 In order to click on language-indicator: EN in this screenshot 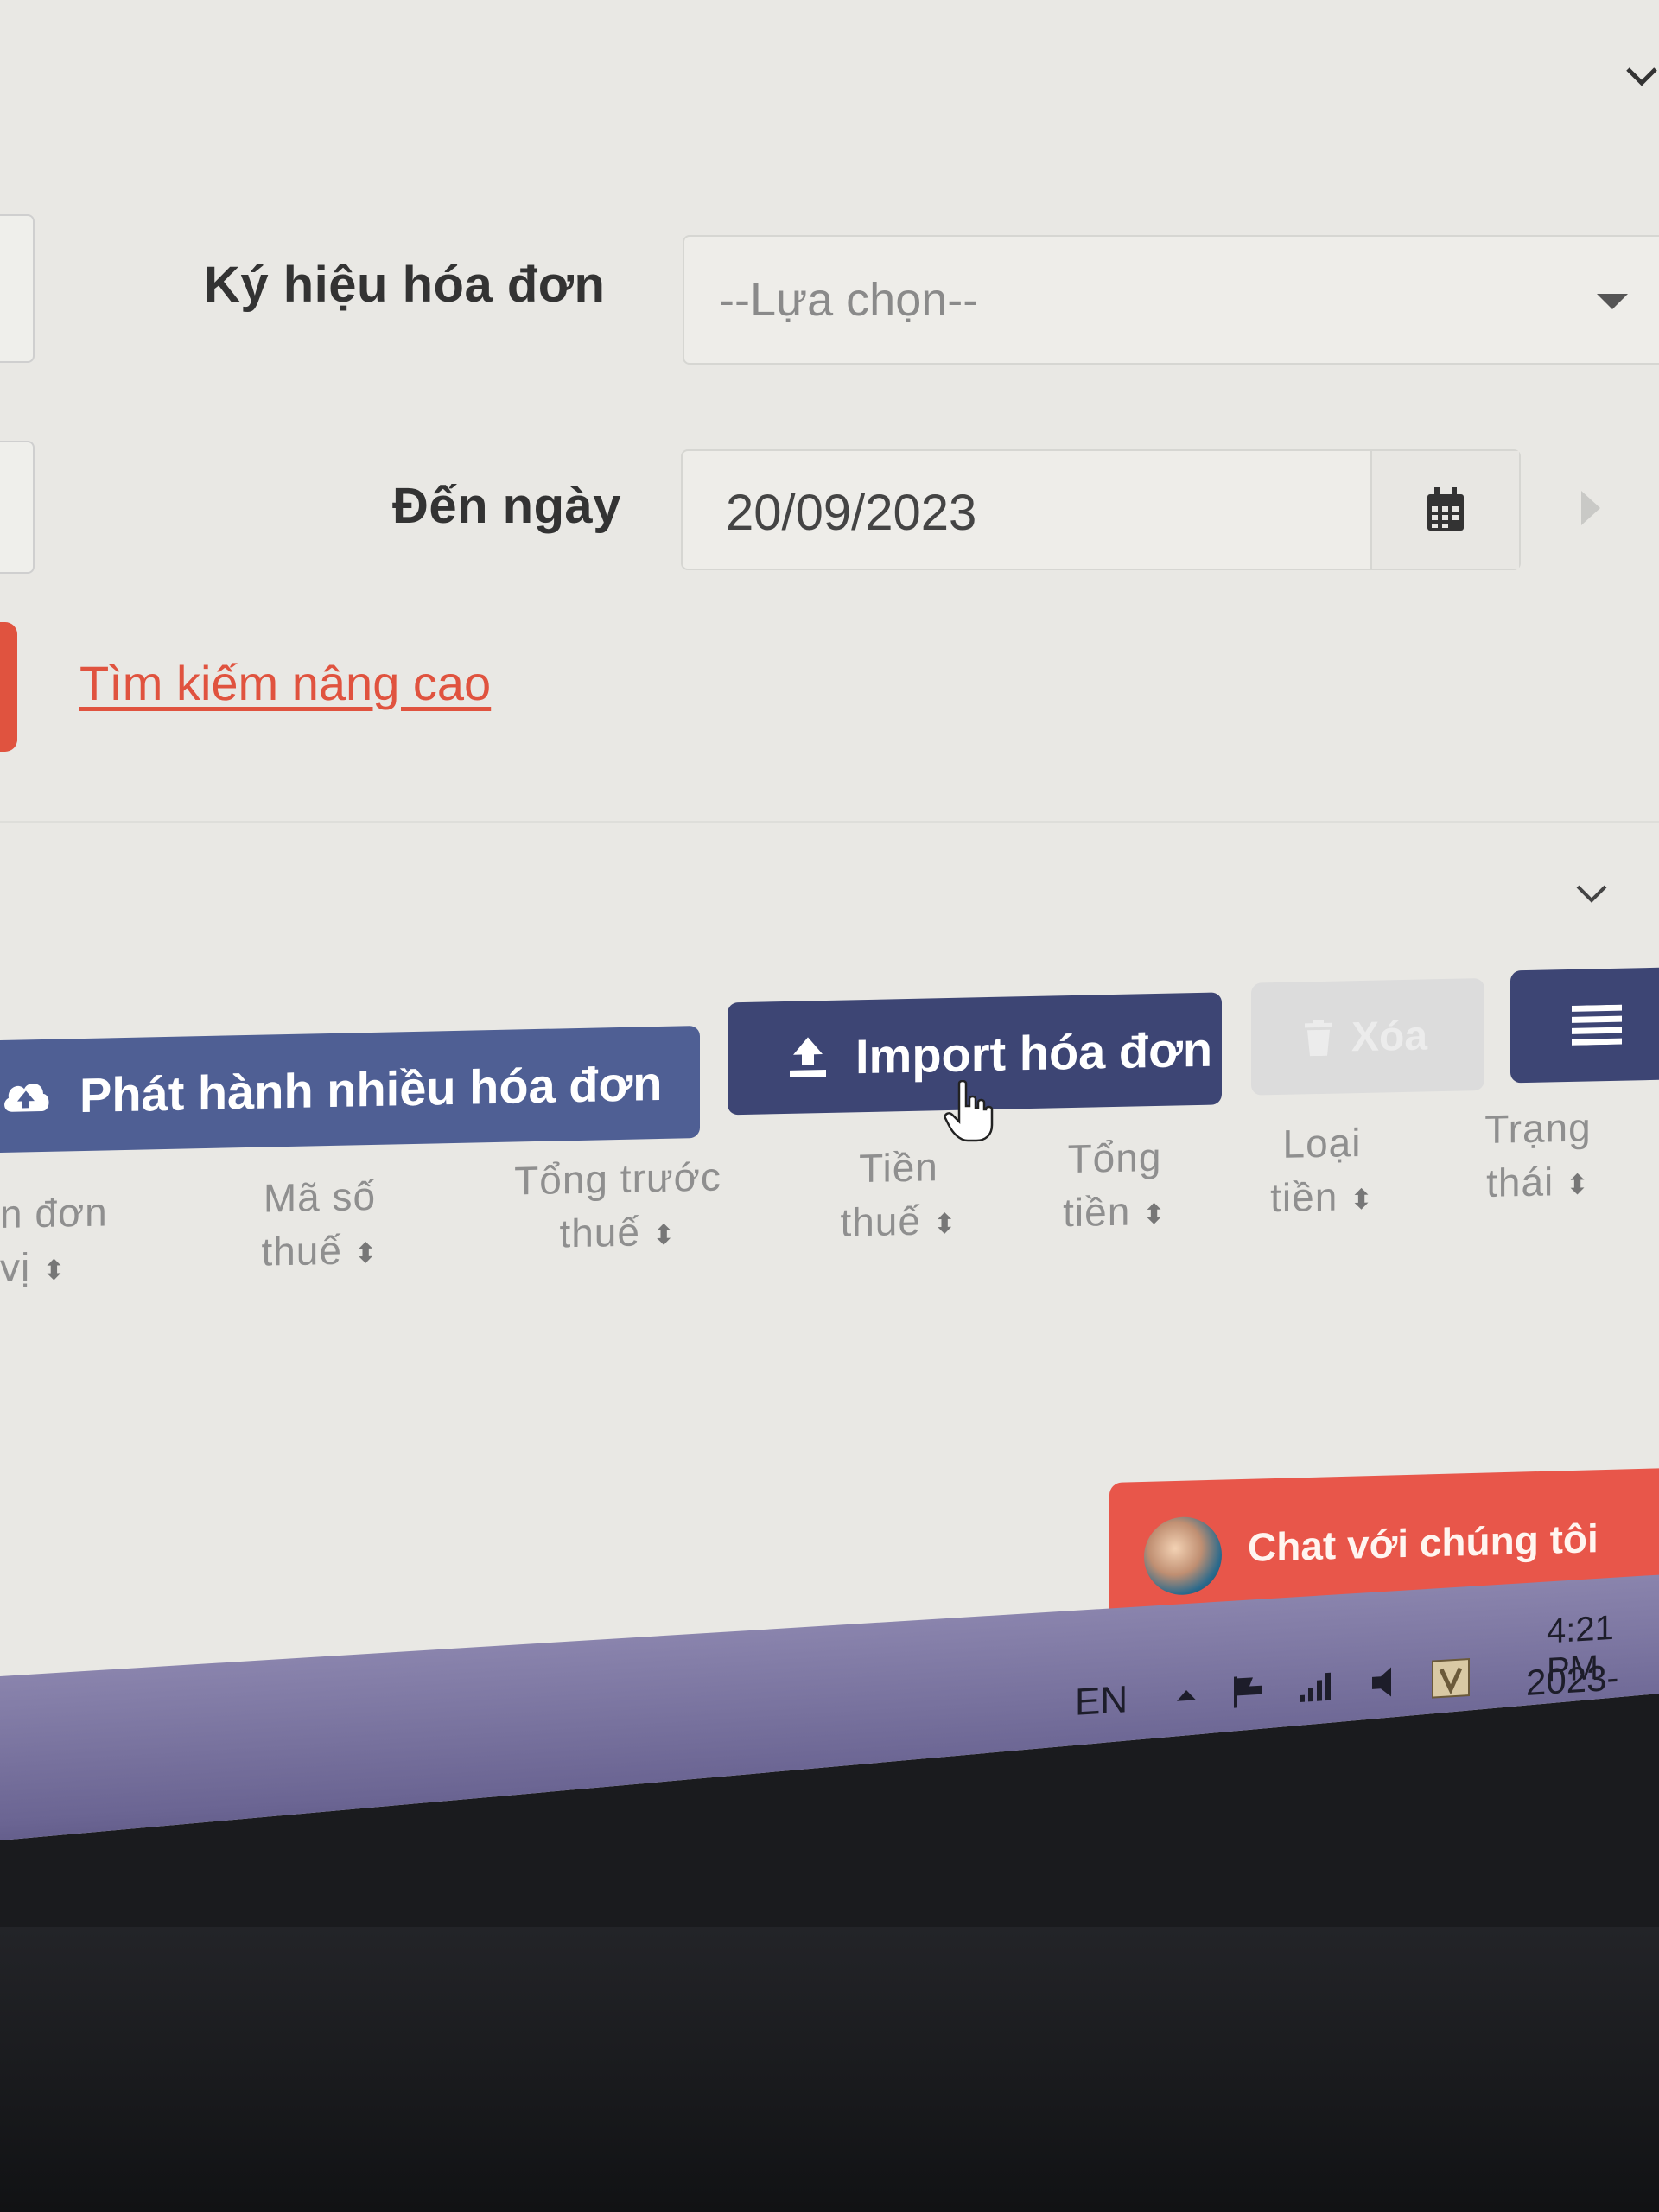, I will do `click(1101, 1701)`.